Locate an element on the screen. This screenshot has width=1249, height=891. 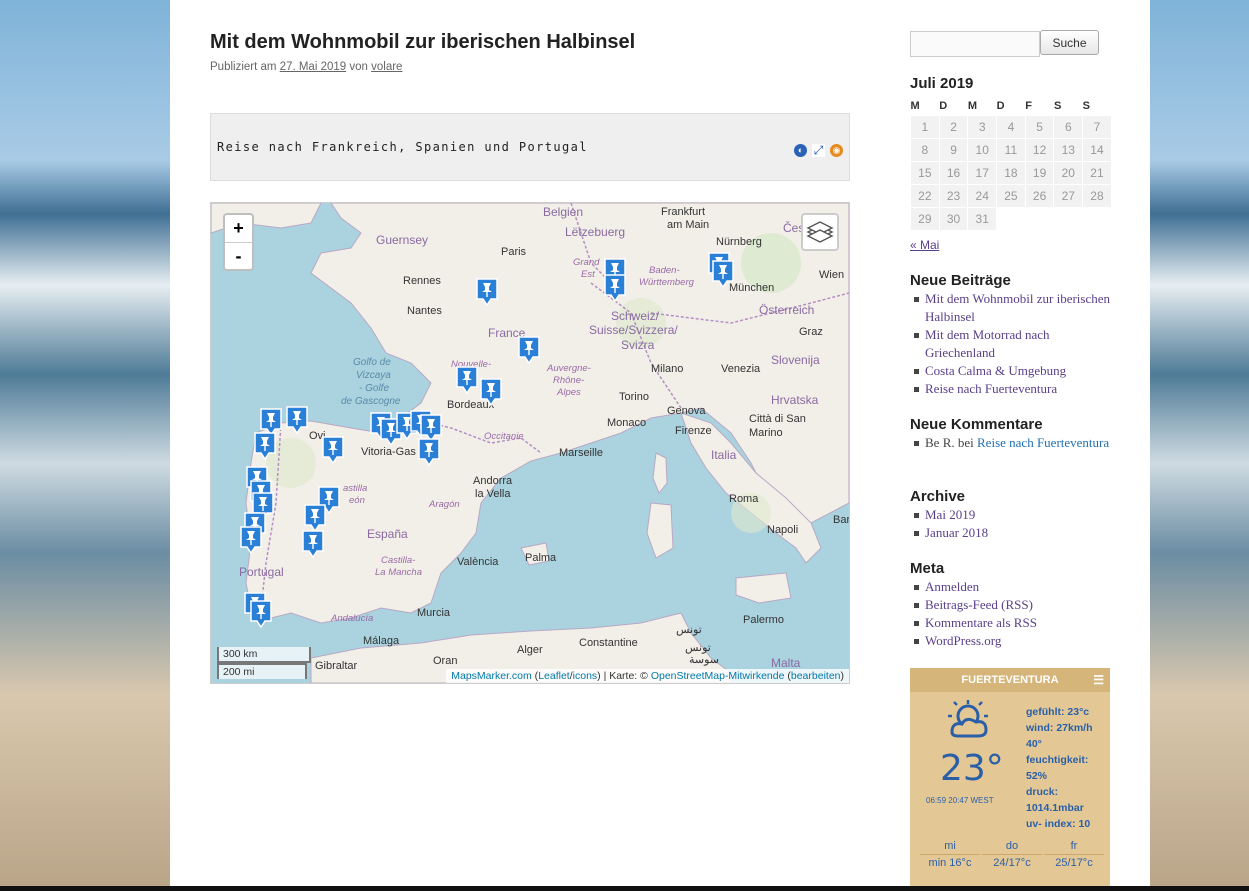
background-sea-left is located at coordinates (85, 445).